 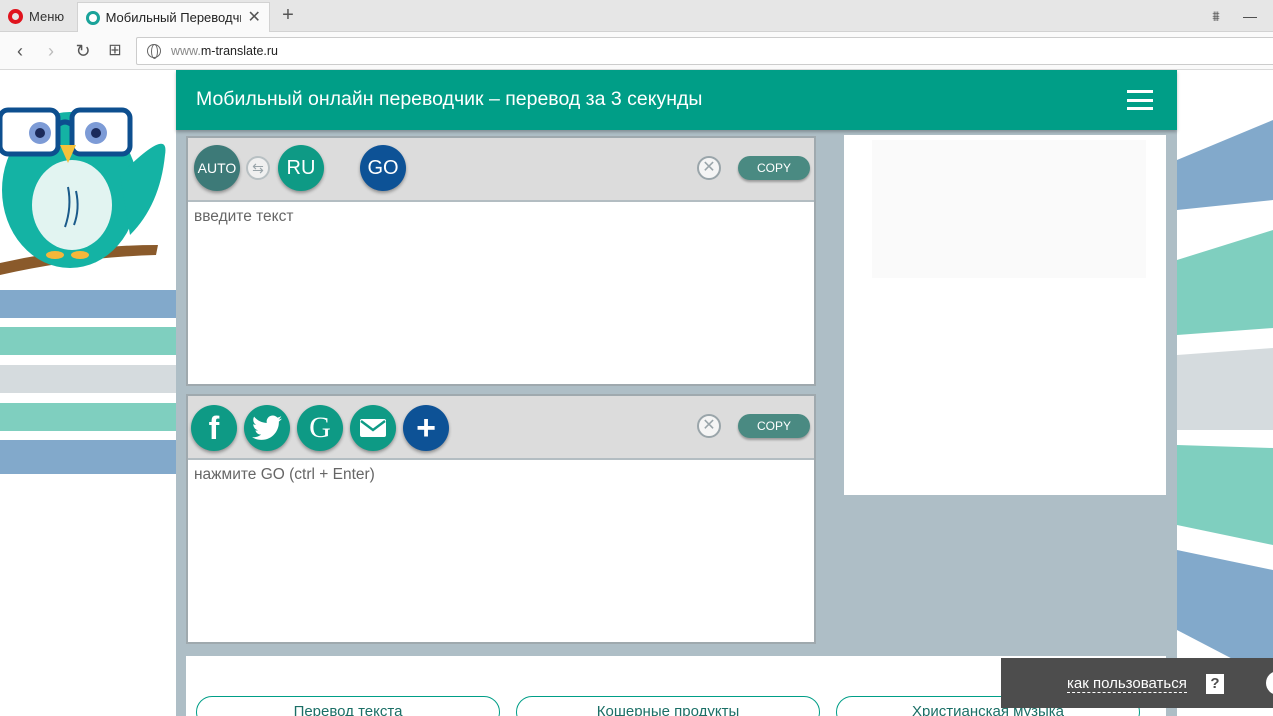 What do you see at coordinates (501, 168) in the screenshot?
I see `source-toolbar: AUTO ⇆ RU GO ✕ COPY` at bounding box center [501, 168].